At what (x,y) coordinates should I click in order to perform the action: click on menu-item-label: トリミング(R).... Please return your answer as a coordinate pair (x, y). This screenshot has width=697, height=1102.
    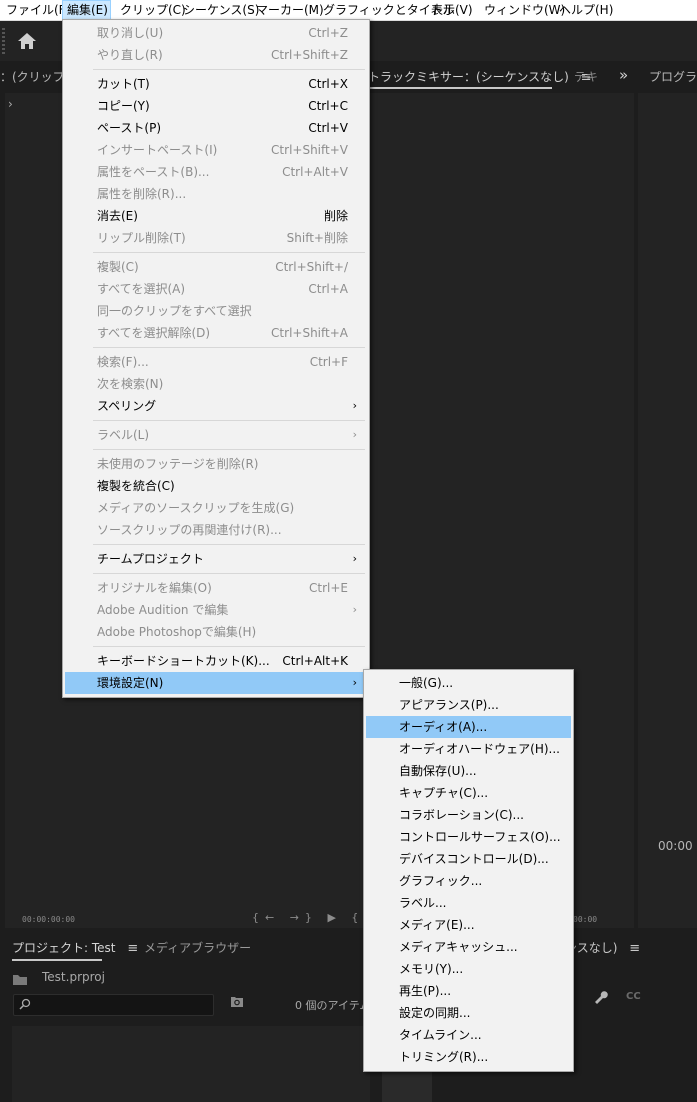
    Looking at the image, I should click on (444, 1057).